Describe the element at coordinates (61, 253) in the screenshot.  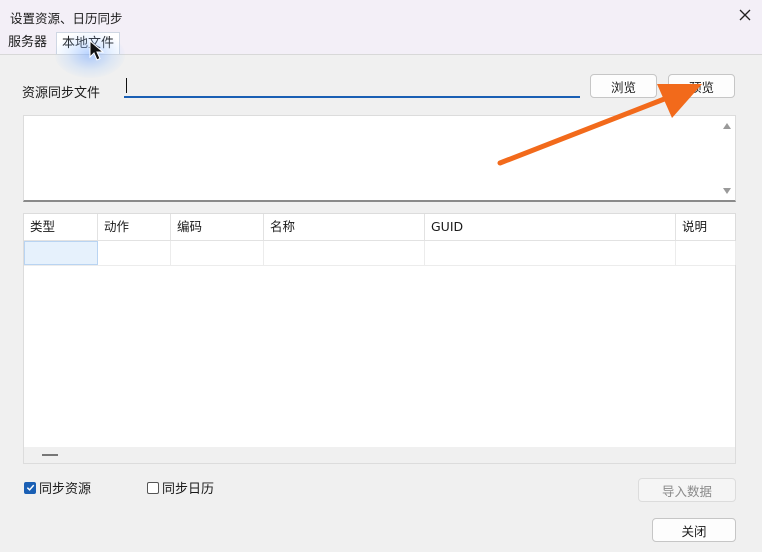
I see `grid-cell-selected` at that location.